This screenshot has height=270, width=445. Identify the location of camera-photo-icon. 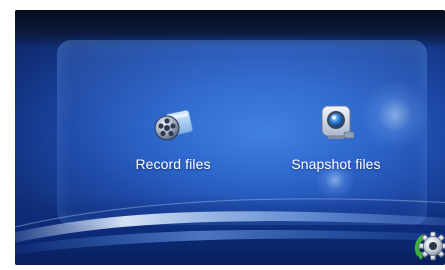
(336, 124).